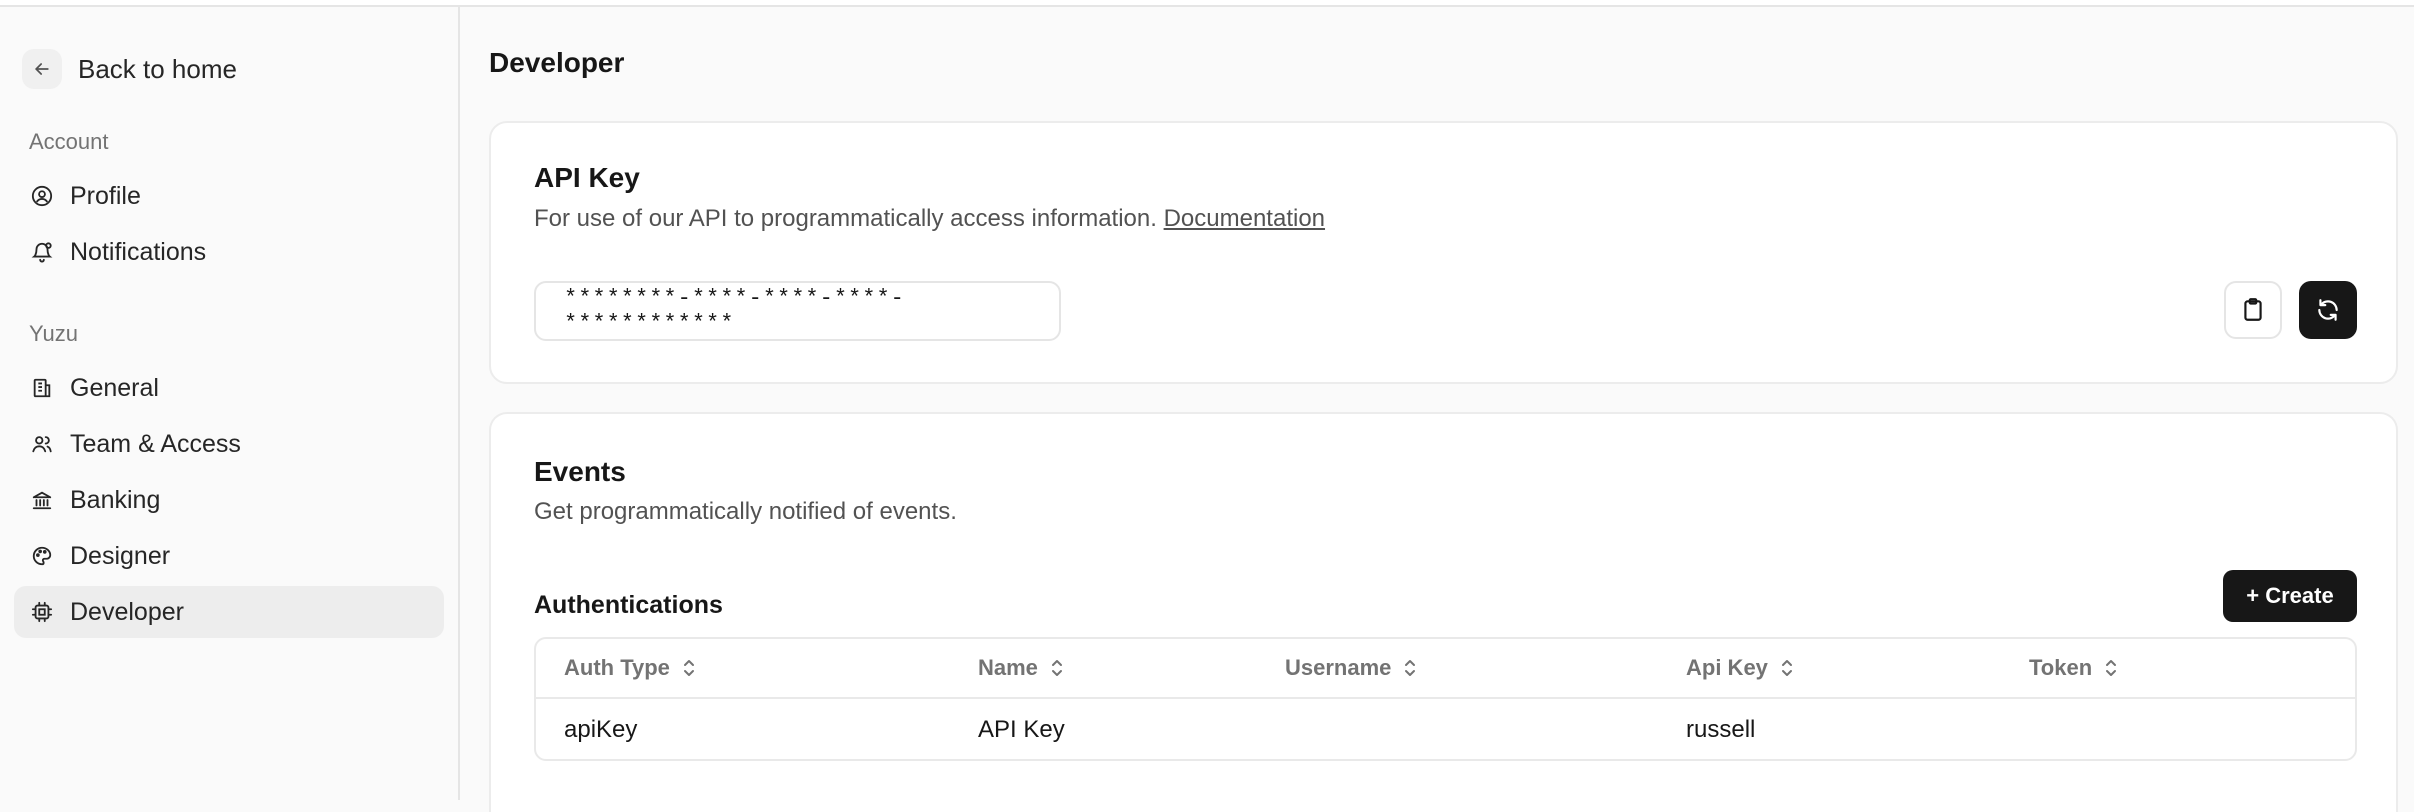  I want to click on copy-key-button, so click(2253, 310).